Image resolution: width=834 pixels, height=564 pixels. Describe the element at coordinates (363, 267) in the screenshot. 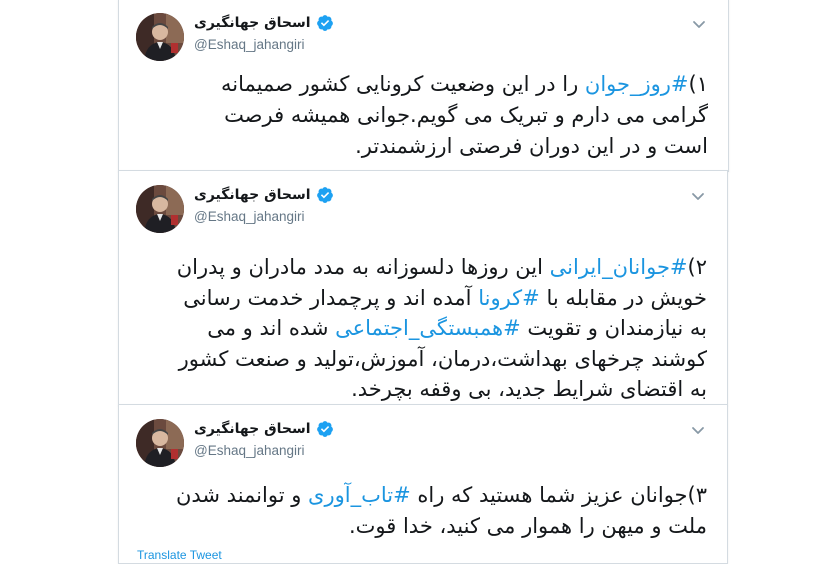

I see `tweet-text-segment: این روزها دلسوزانه به مدد مادران و پدران` at that location.